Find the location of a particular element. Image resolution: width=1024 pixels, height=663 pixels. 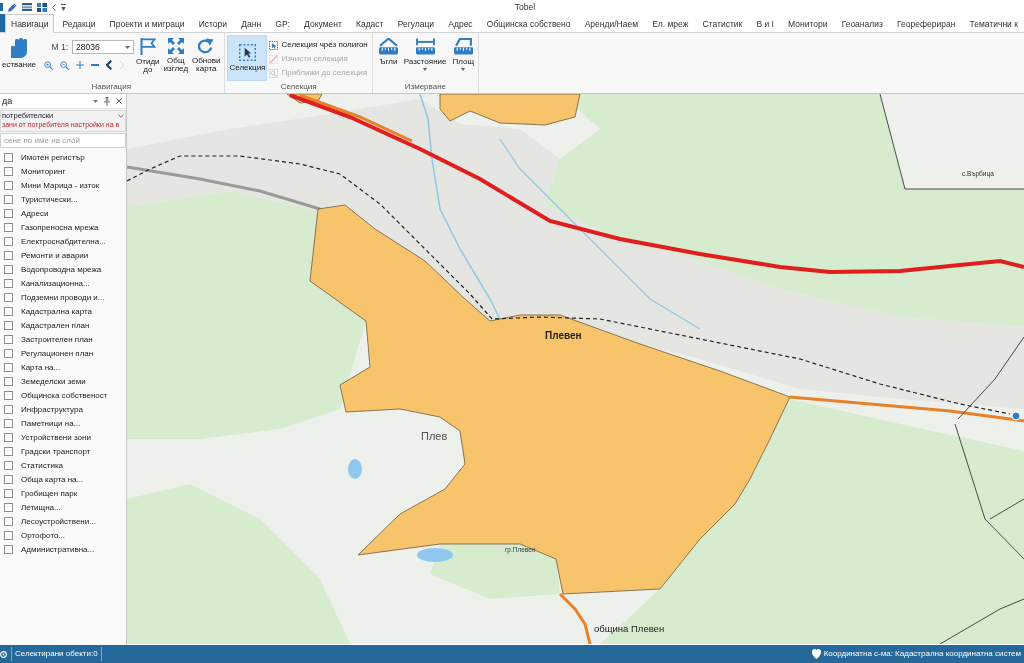

overview-button: Общ изглед is located at coordinates (176, 55).